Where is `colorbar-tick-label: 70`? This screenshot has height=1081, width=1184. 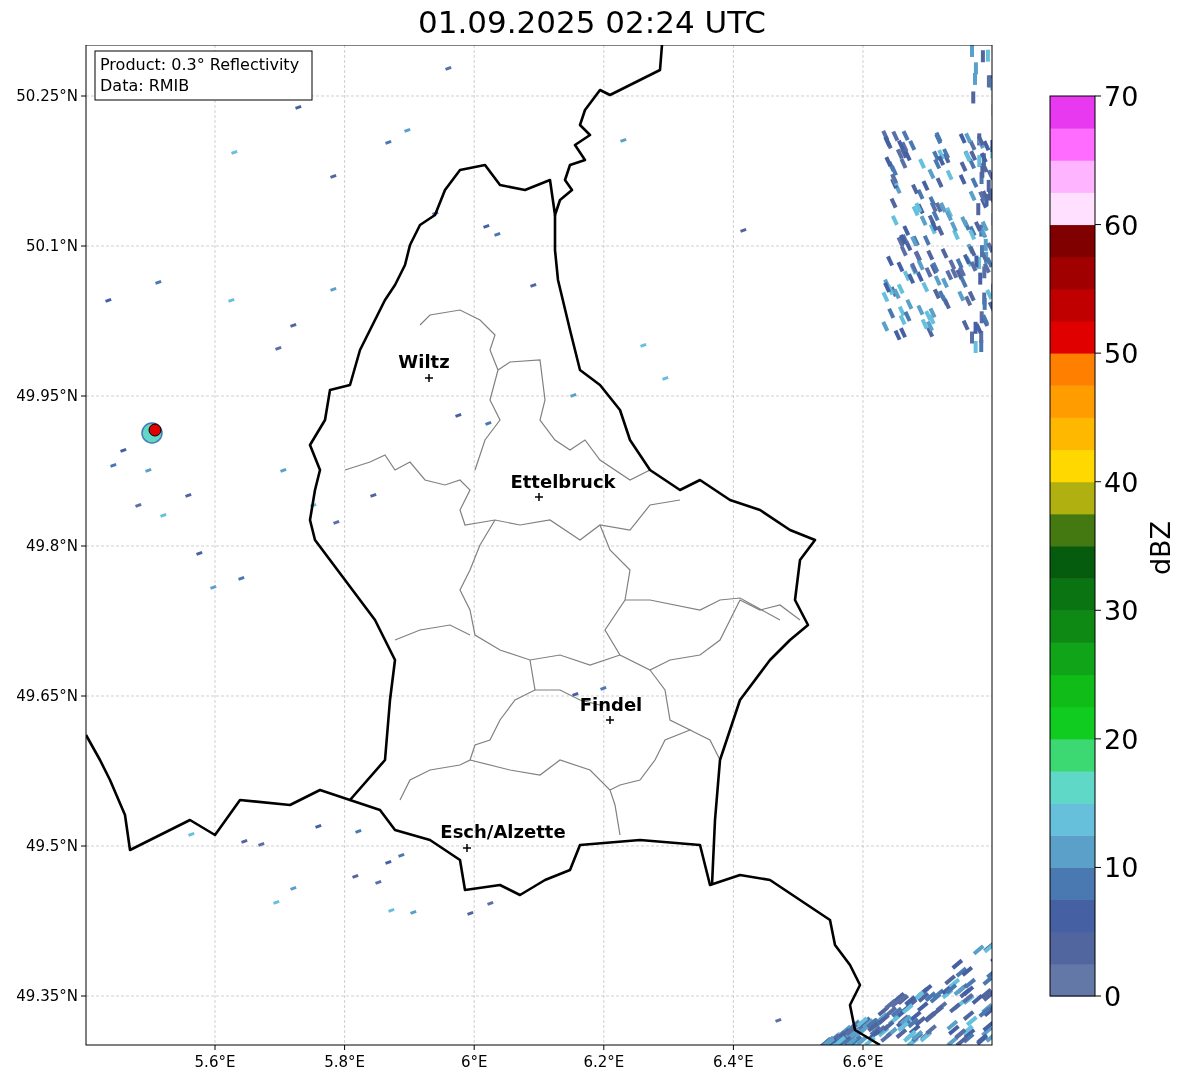
colorbar-tick-label: 70 is located at coordinates (1121, 96).